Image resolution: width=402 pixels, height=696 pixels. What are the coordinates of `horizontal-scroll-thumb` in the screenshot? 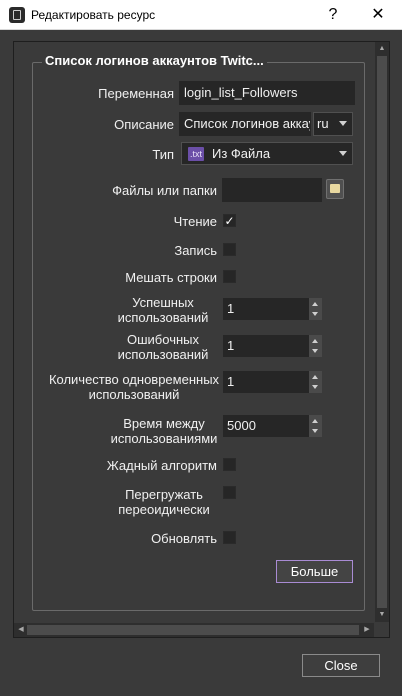 It's located at (193, 630).